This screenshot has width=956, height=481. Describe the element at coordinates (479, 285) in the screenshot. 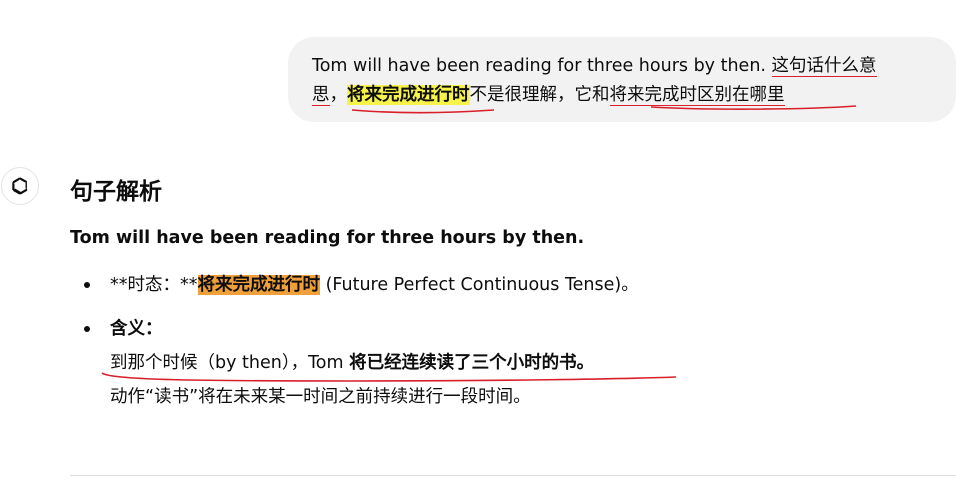

I see `tense-english-name: (Future Perfect Continuous Tense)。` at that location.